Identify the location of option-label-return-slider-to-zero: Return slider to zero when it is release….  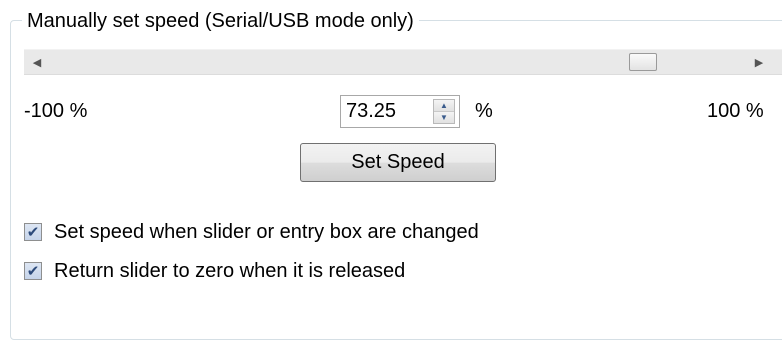
(230, 271).